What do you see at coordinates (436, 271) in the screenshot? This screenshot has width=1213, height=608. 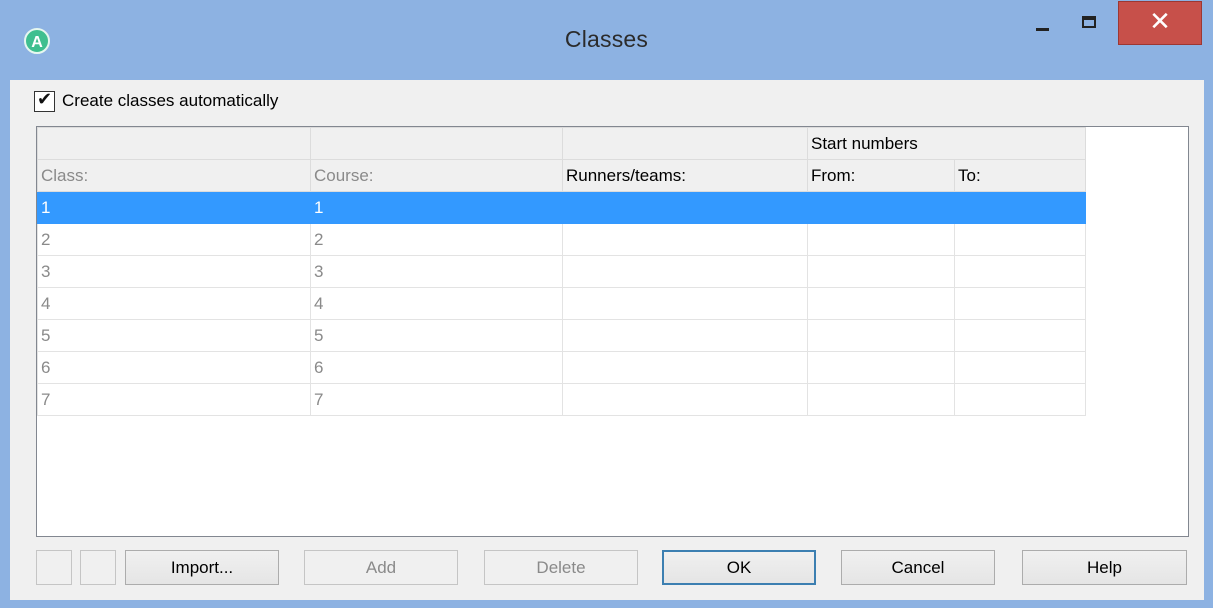 I see `course-cell: 3` at bounding box center [436, 271].